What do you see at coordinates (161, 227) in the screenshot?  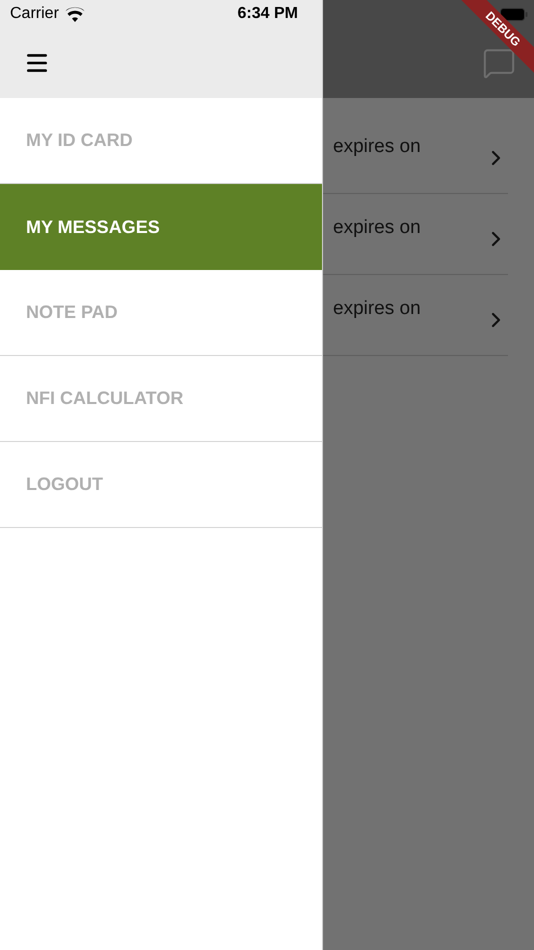 I see `drawer-item: MY MESSAGES` at bounding box center [161, 227].